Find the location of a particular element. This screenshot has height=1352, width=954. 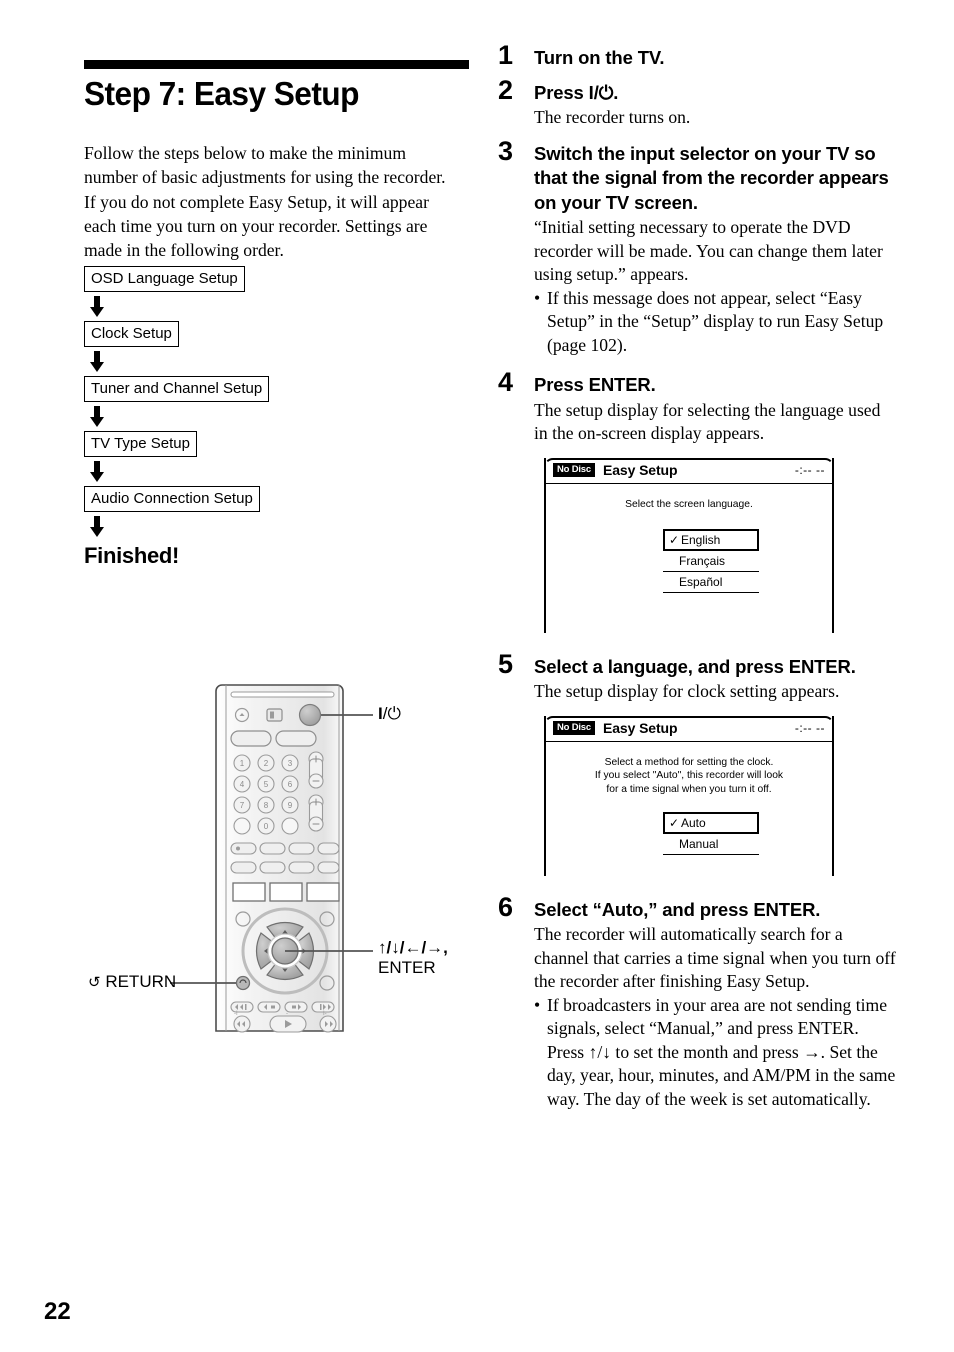

step-heading: Press ENTER. is located at coordinates (595, 384).